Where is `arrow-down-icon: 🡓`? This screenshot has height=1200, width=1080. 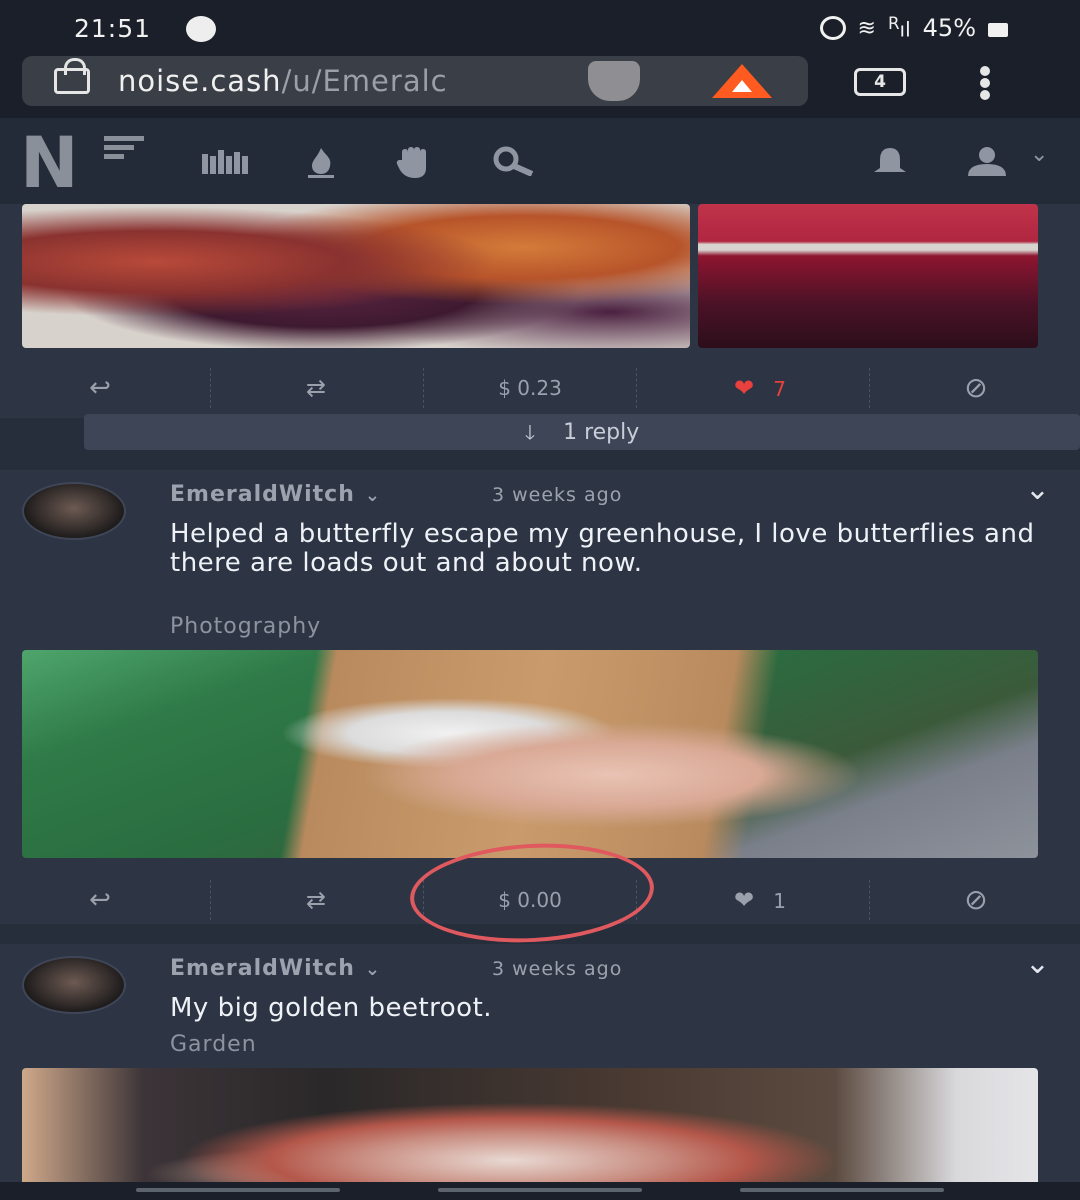 arrow-down-icon: 🡓 is located at coordinates (530, 432).